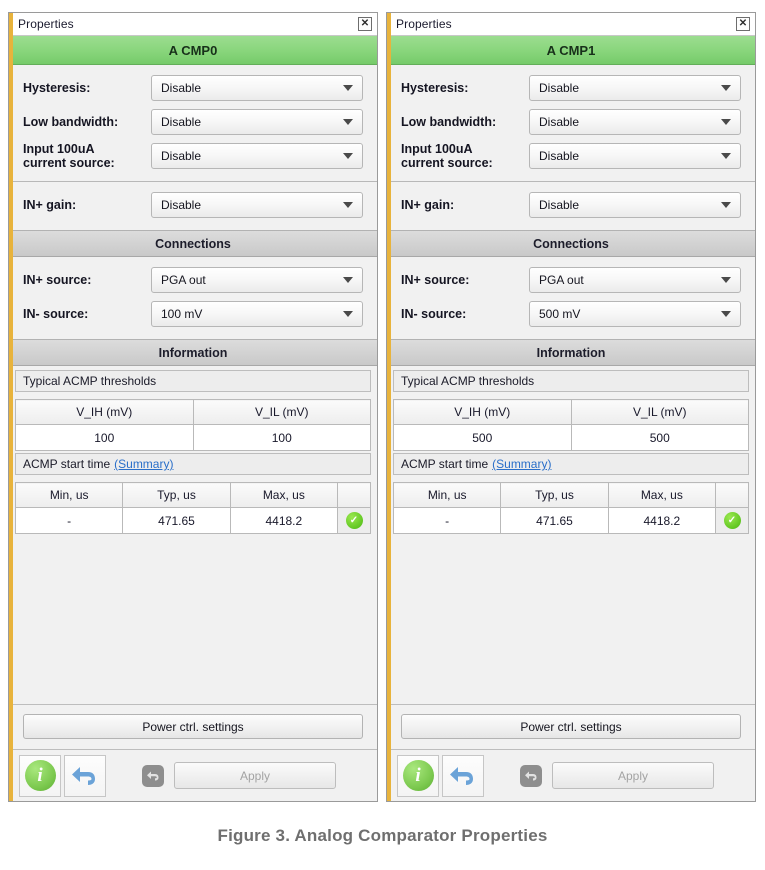 The image size is (765, 870). I want to click on dropdown-value: 500 mV, so click(560, 314).